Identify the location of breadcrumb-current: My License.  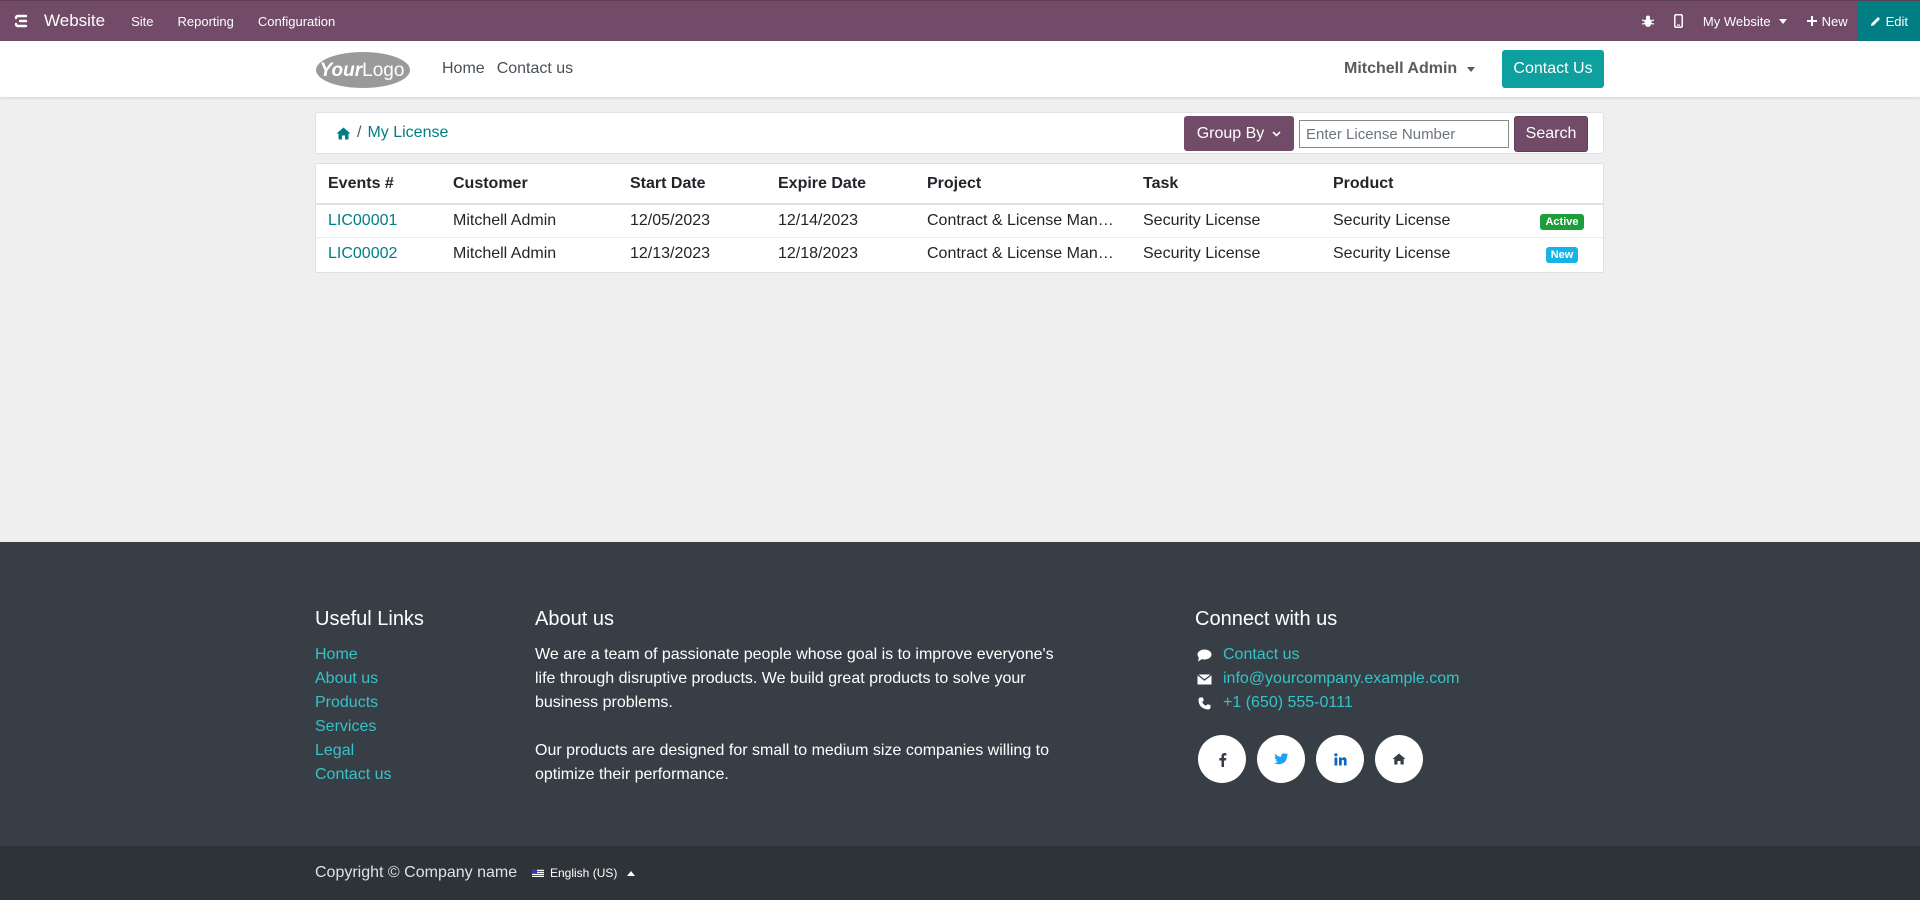
(408, 132).